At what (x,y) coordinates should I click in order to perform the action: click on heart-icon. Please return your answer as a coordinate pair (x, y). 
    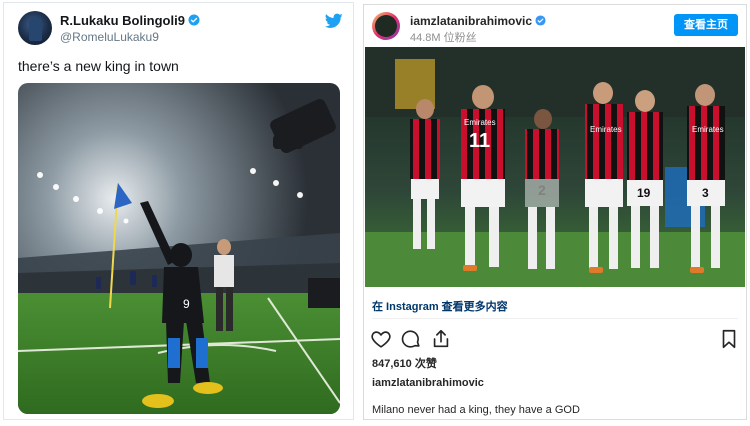
    Looking at the image, I should click on (381, 339).